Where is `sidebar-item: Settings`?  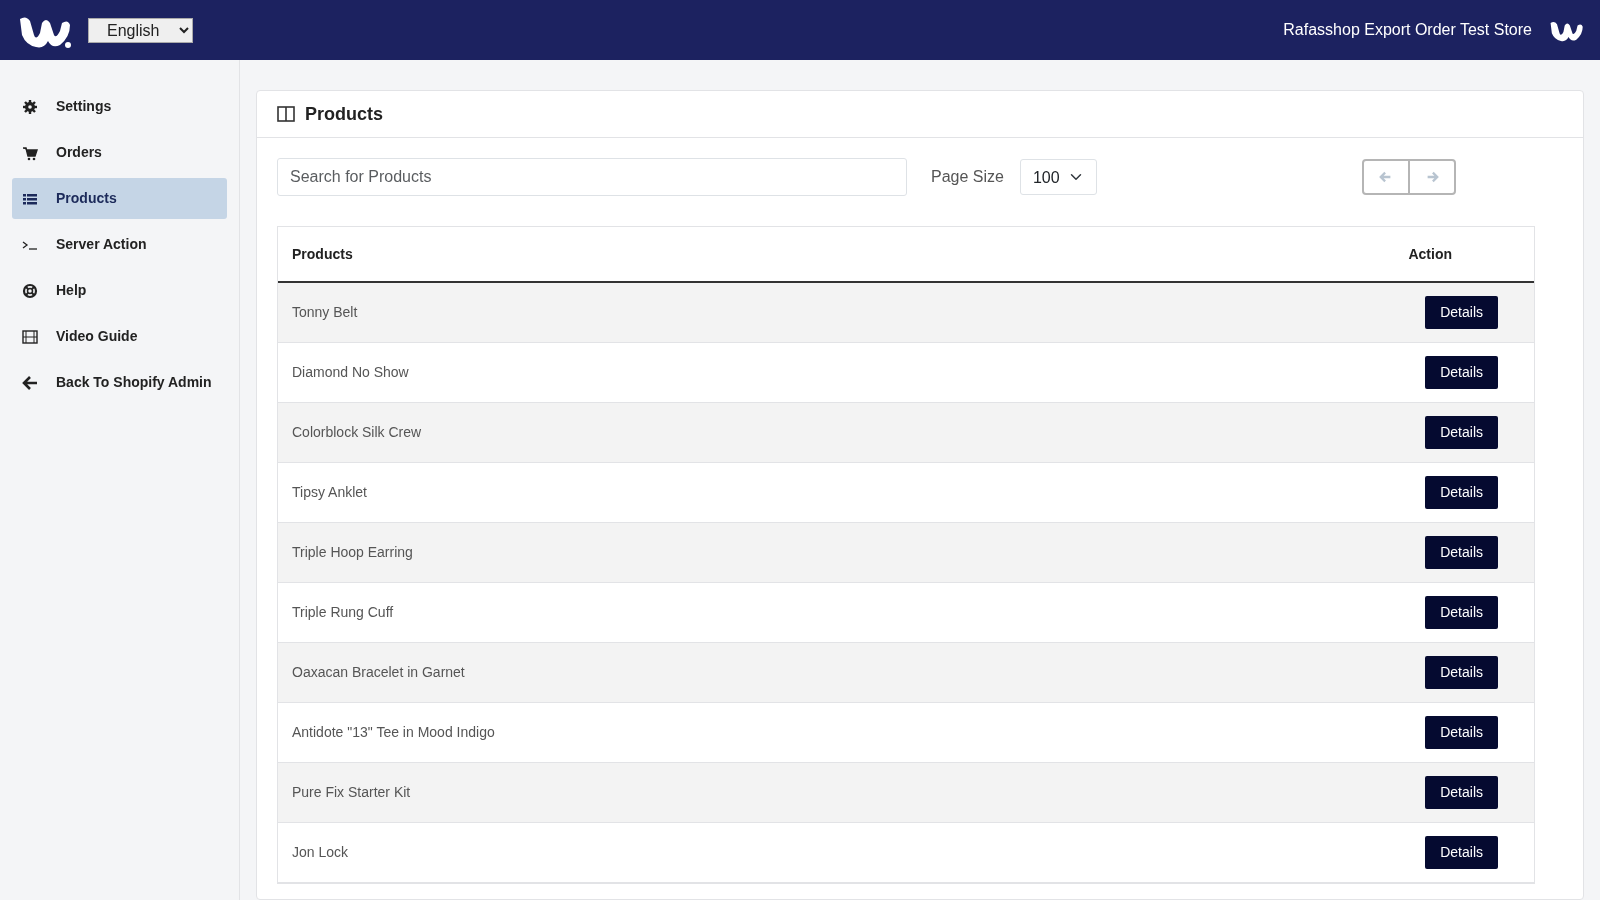
sidebar-item: Settings is located at coordinates (119, 106).